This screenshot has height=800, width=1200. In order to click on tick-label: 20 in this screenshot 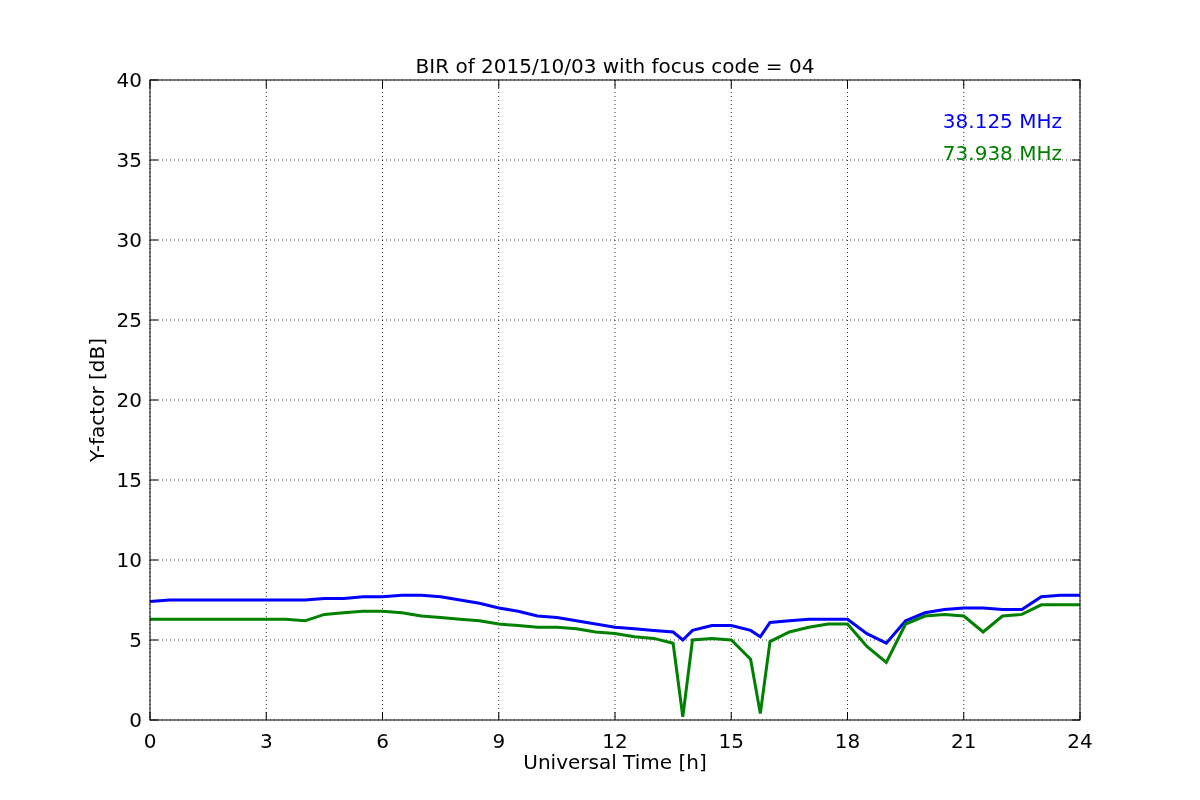, I will do `click(129, 400)`.